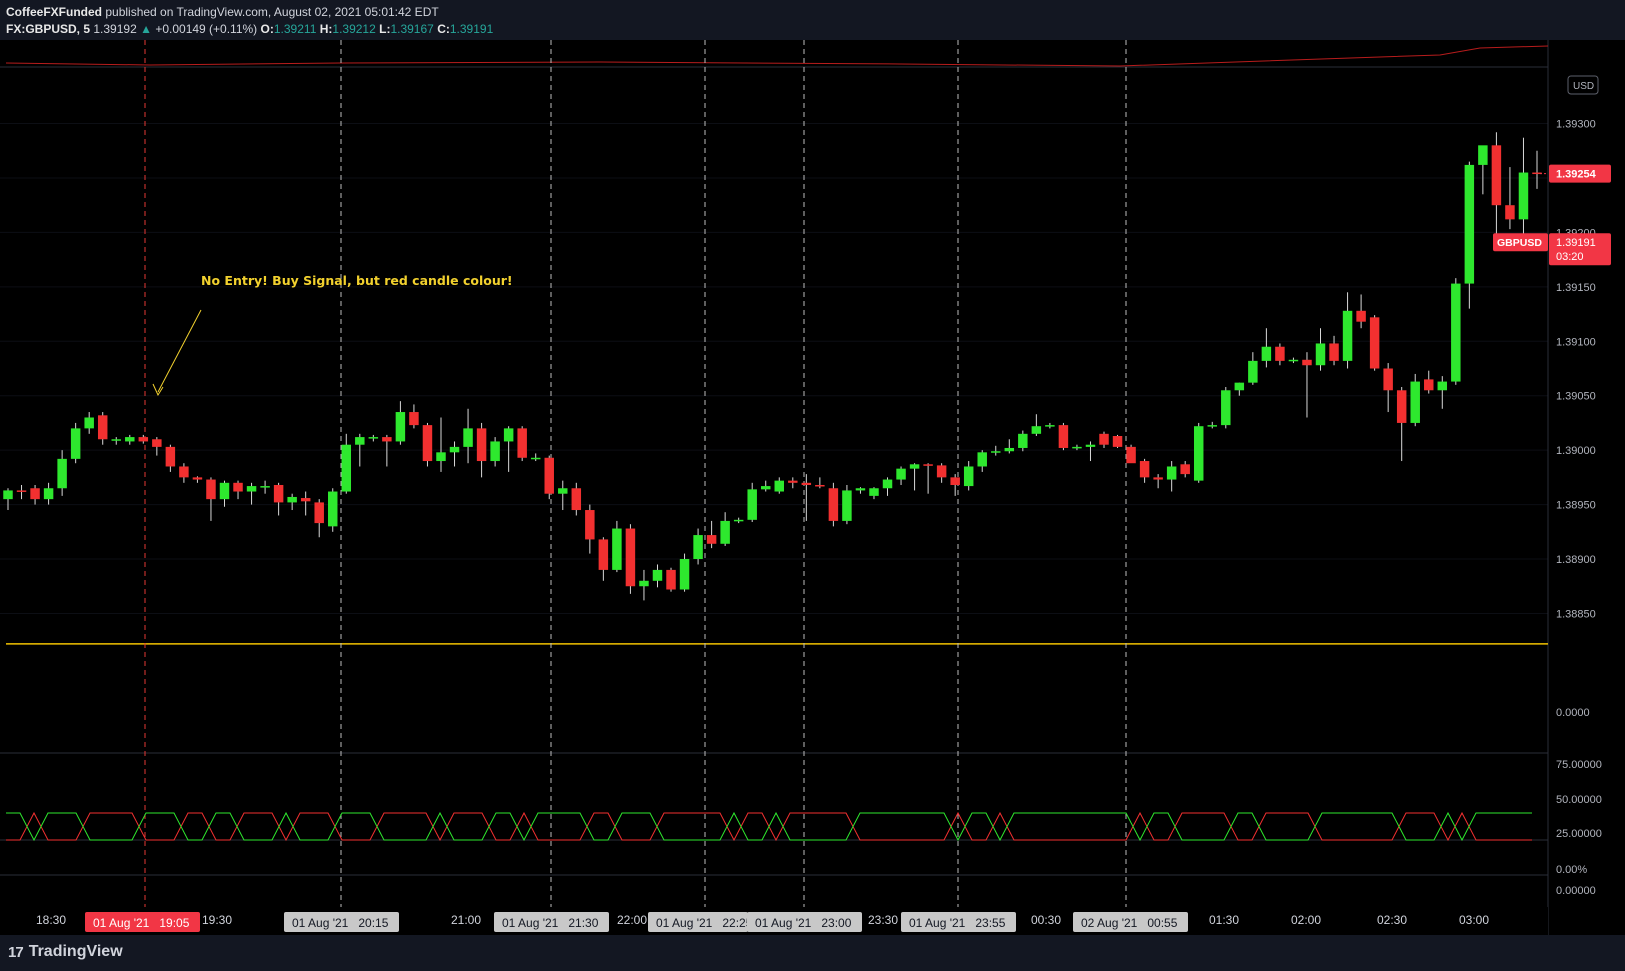 This screenshot has height=971, width=1625. Describe the element at coordinates (1576, 342) in the screenshot. I see `price-tick-label: 1.39100` at that location.